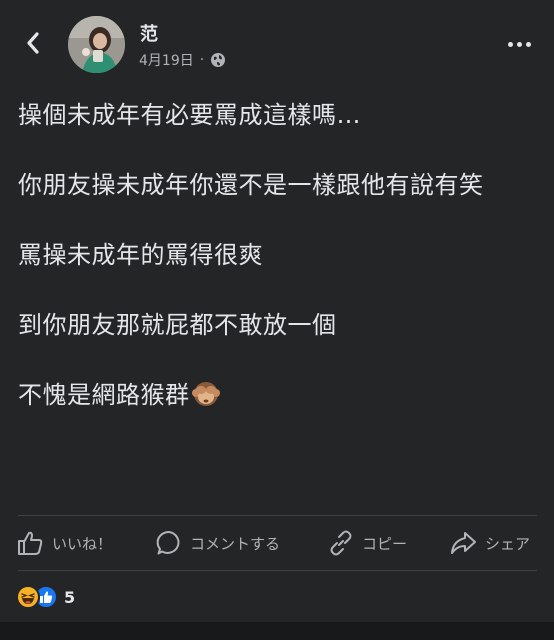 Image resolution: width=554 pixels, height=640 pixels. What do you see at coordinates (277, 45) in the screenshot?
I see `post-header: 范 4月19日 ·` at bounding box center [277, 45].